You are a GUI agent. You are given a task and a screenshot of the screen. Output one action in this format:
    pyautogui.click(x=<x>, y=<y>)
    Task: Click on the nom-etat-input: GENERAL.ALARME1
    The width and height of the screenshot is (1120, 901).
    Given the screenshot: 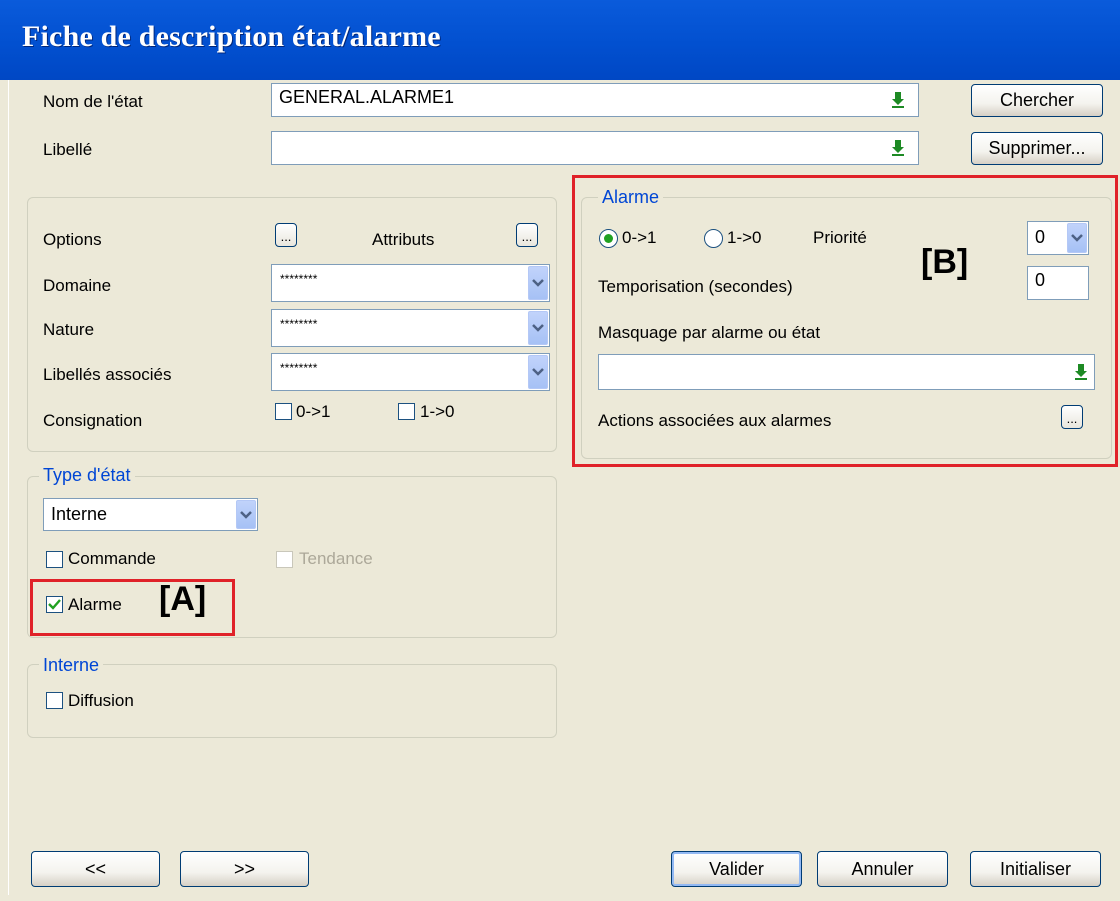 What is the action you would take?
    pyautogui.click(x=595, y=100)
    